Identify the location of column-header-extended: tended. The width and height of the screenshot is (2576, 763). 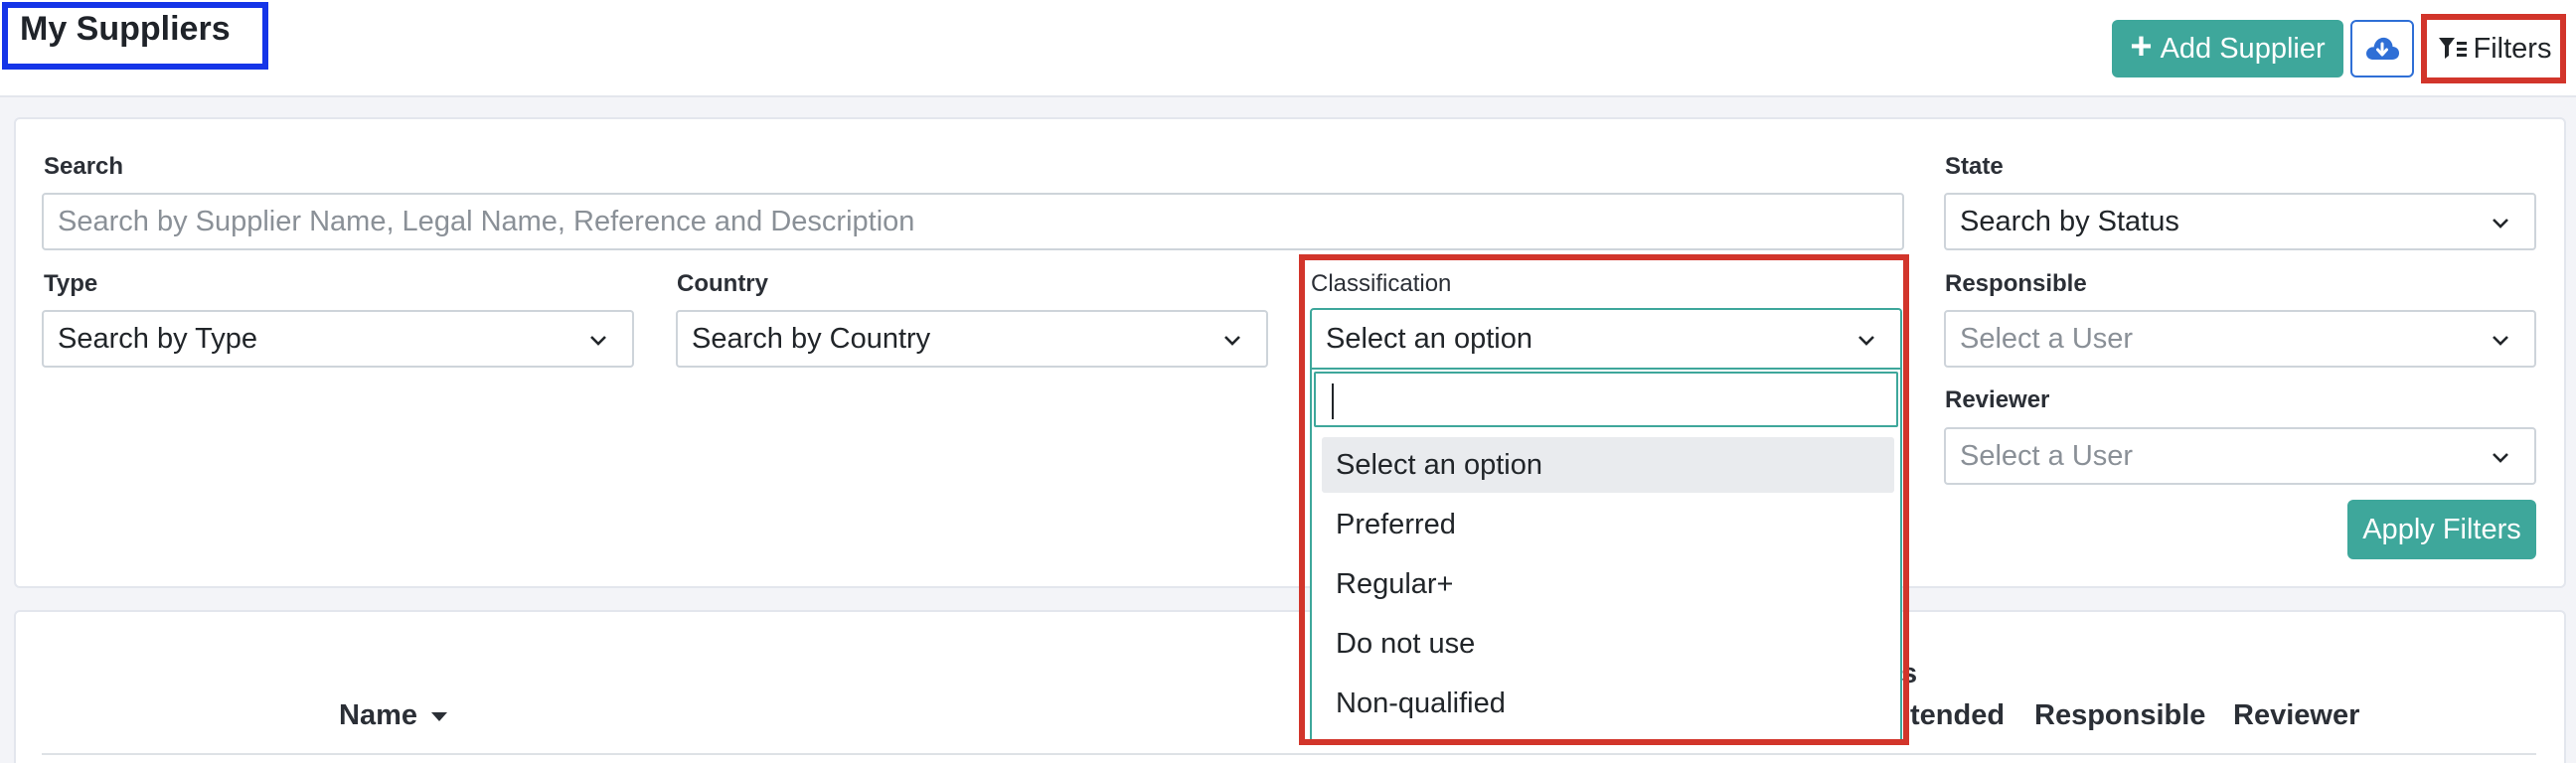
(1957, 715).